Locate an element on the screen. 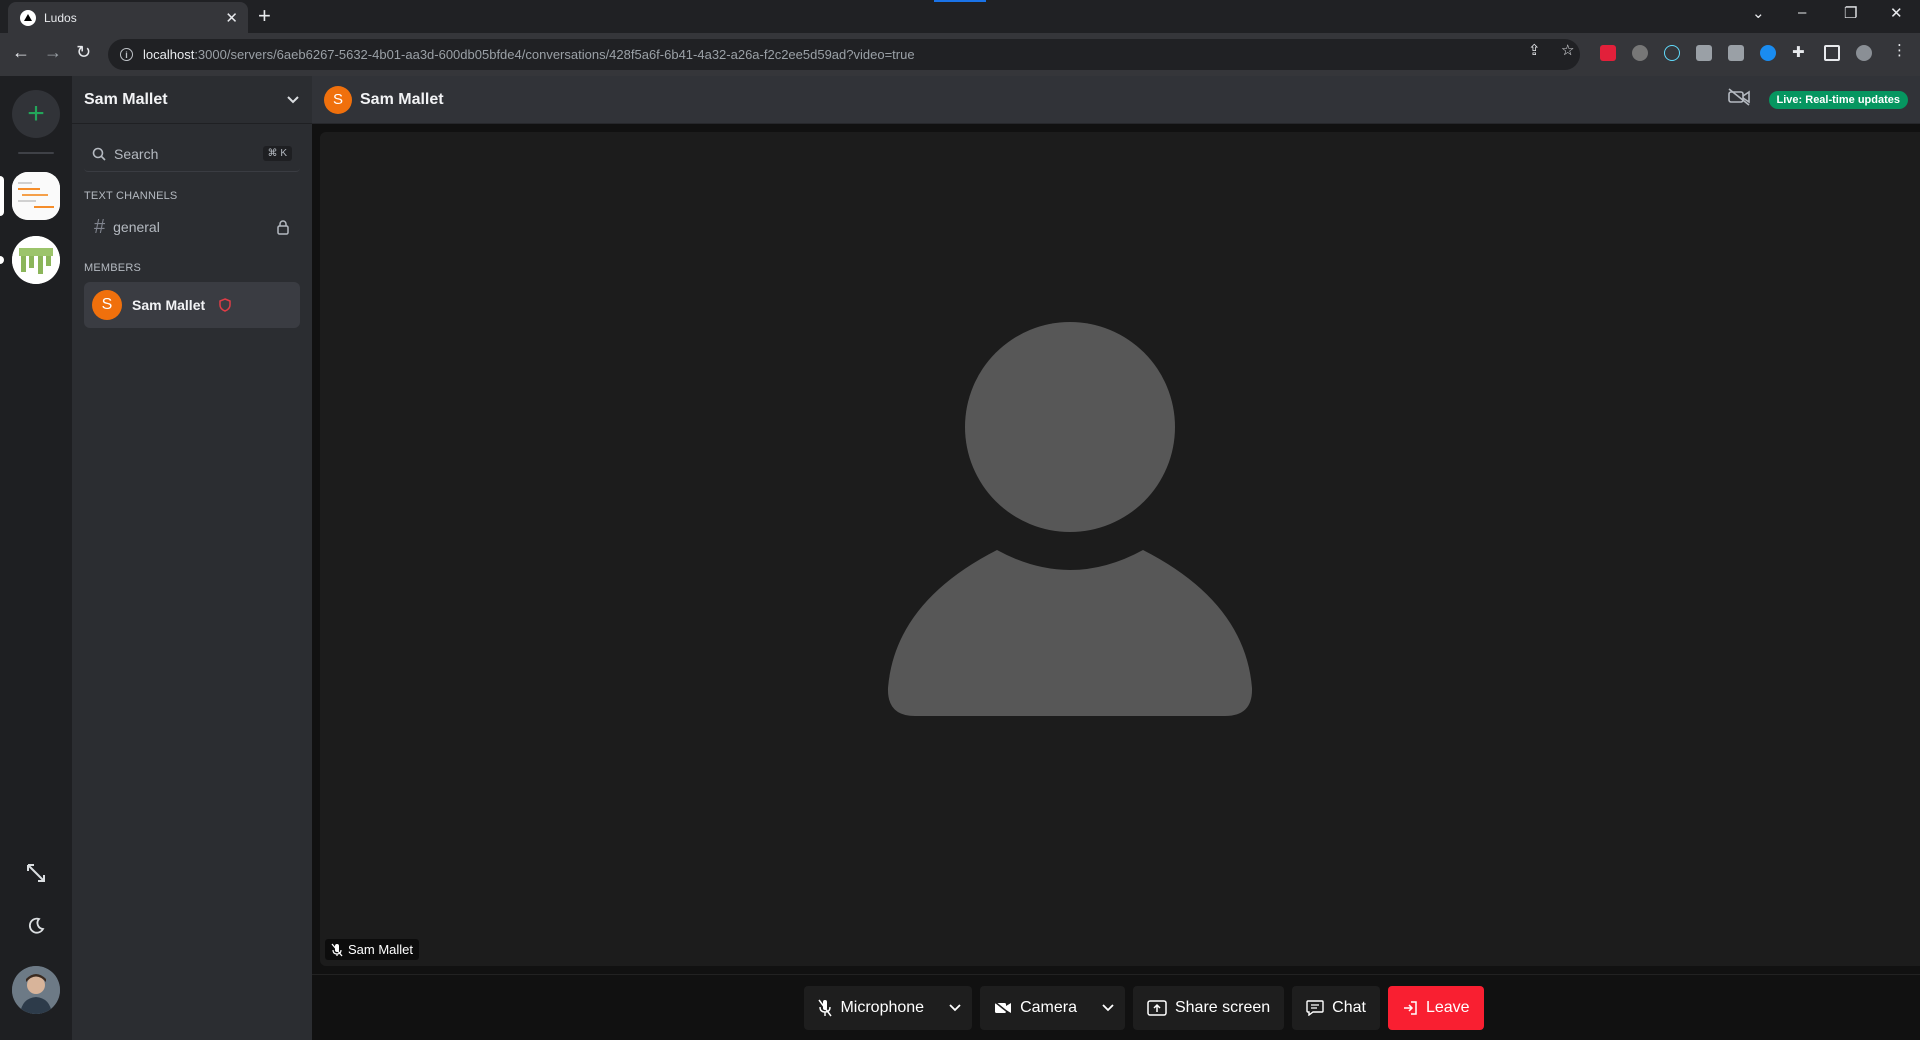 This screenshot has height=1040, width=1920. bookmark-star-icon: ☆ is located at coordinates (1567, 50).